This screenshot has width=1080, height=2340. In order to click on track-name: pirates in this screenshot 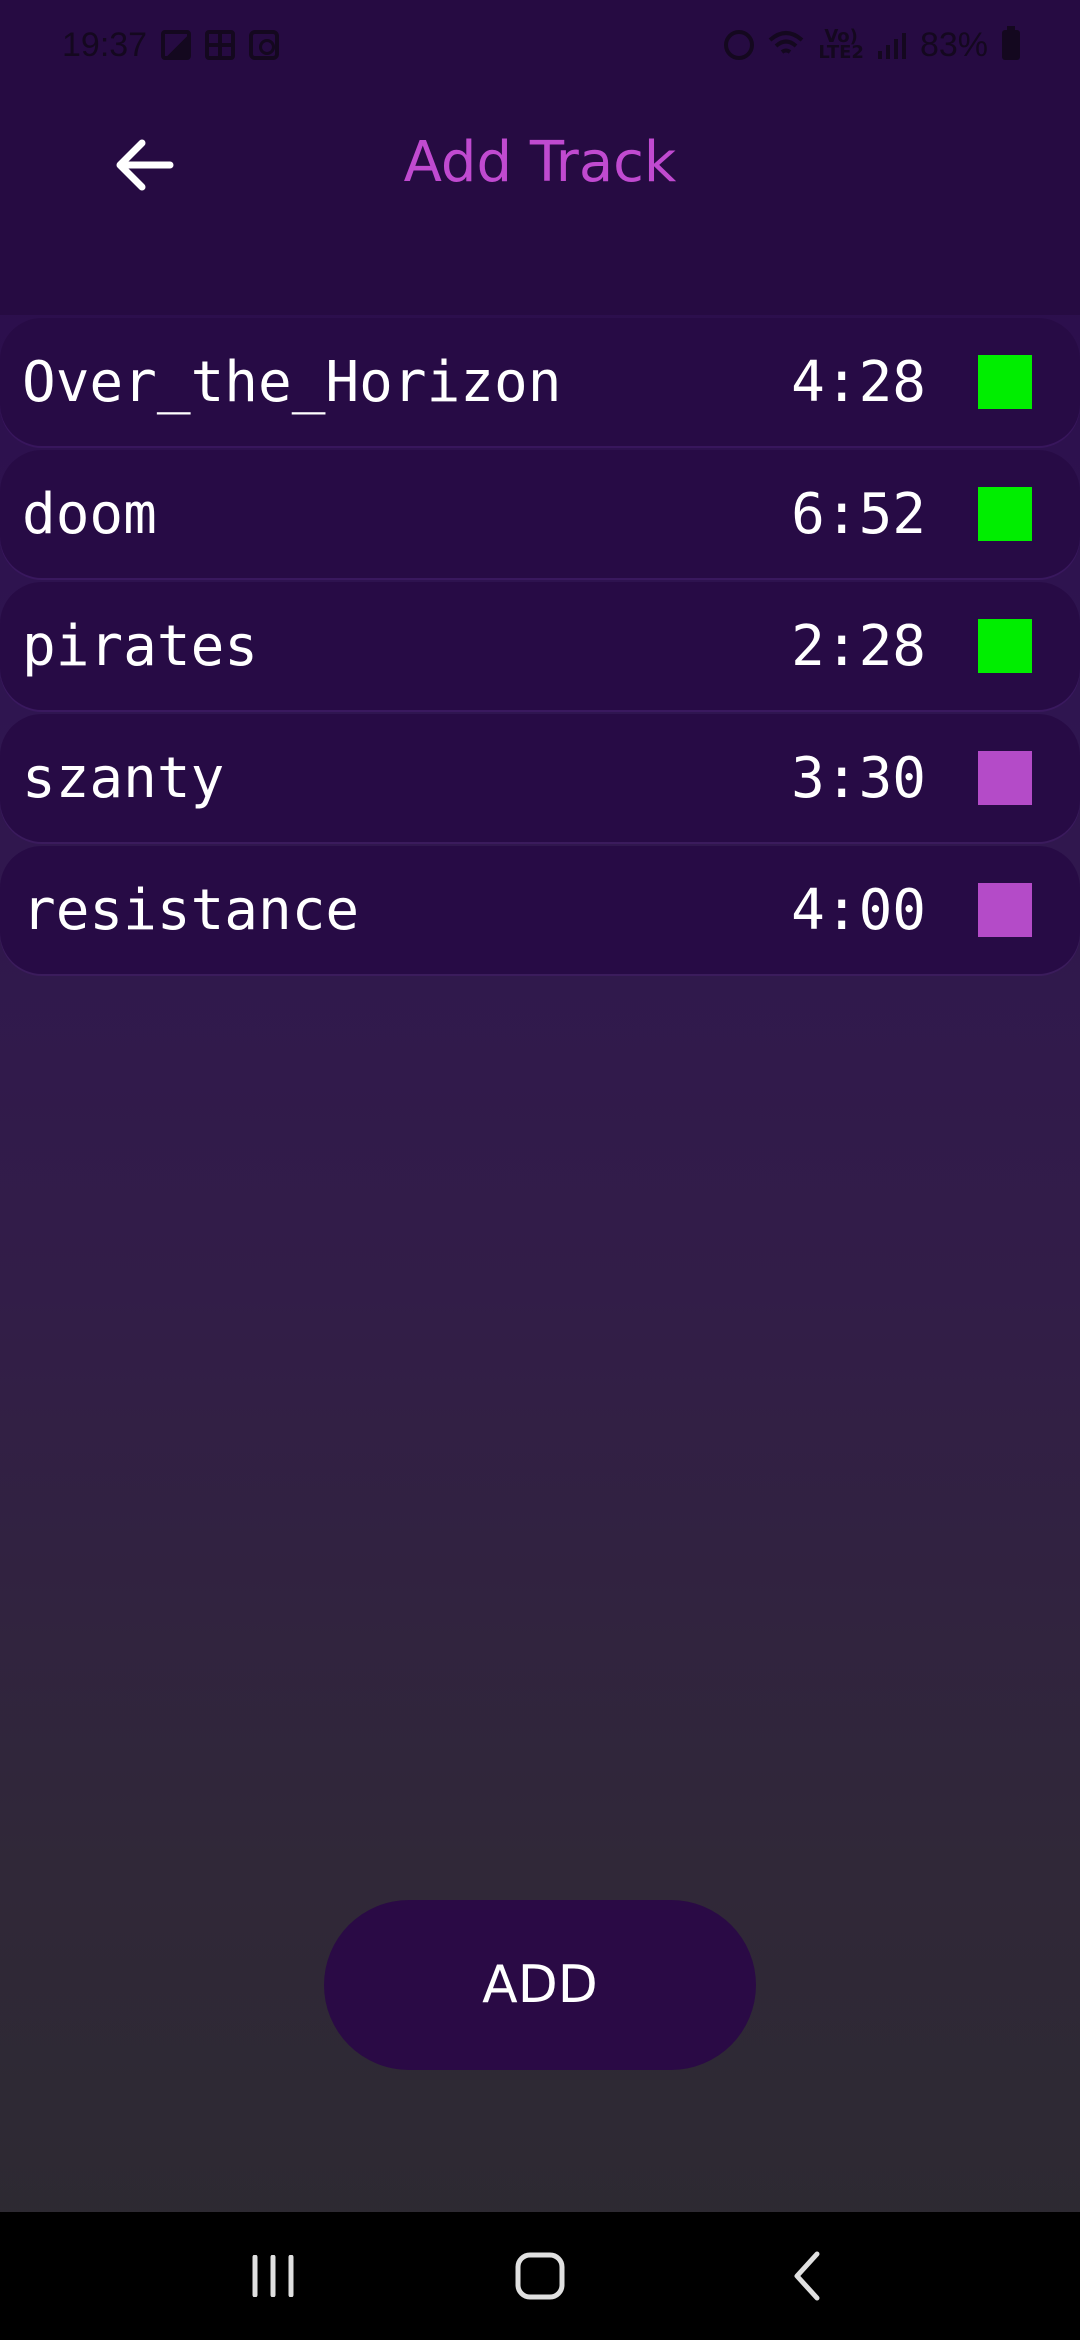, I will do `click(140, 646)`.